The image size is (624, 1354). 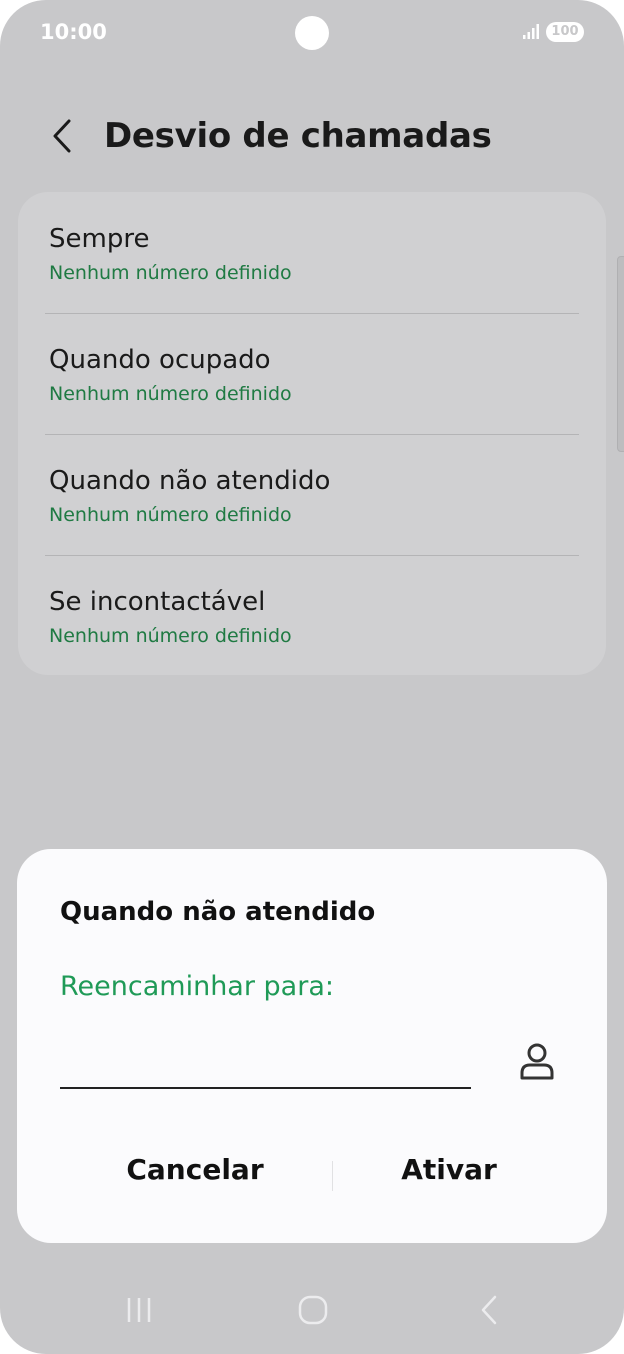 I want to click on activate-button: Ativar, so click(x=449, y=1169).